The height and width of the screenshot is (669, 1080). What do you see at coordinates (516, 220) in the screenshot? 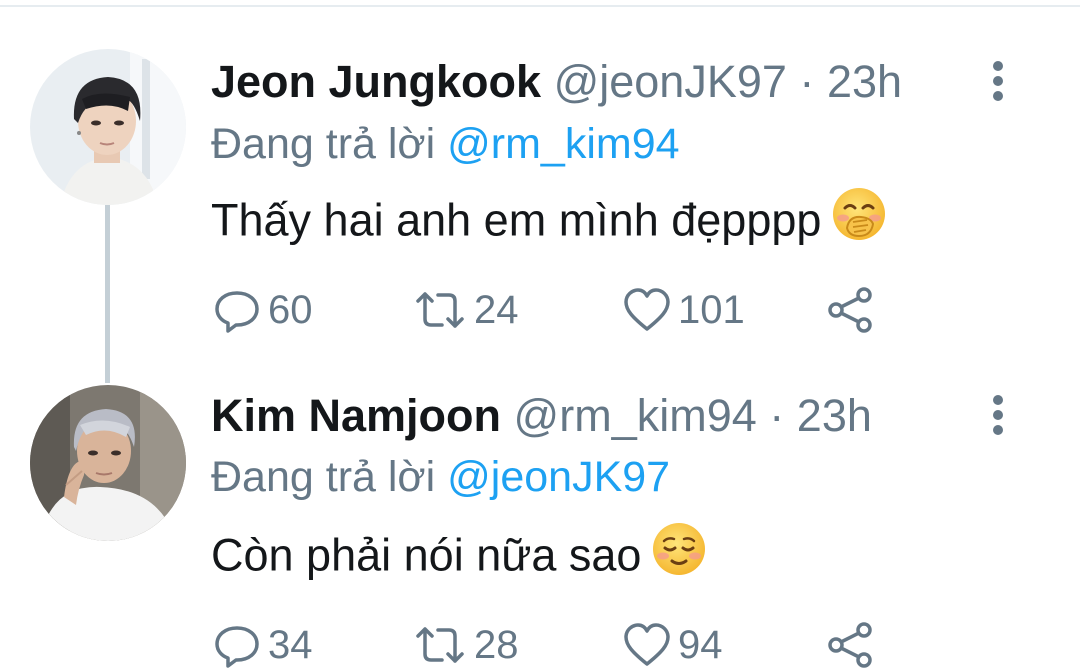
I see `tweet-text: Thấy hai anh em mình đẹpppp` at bounding box center [516, 220].